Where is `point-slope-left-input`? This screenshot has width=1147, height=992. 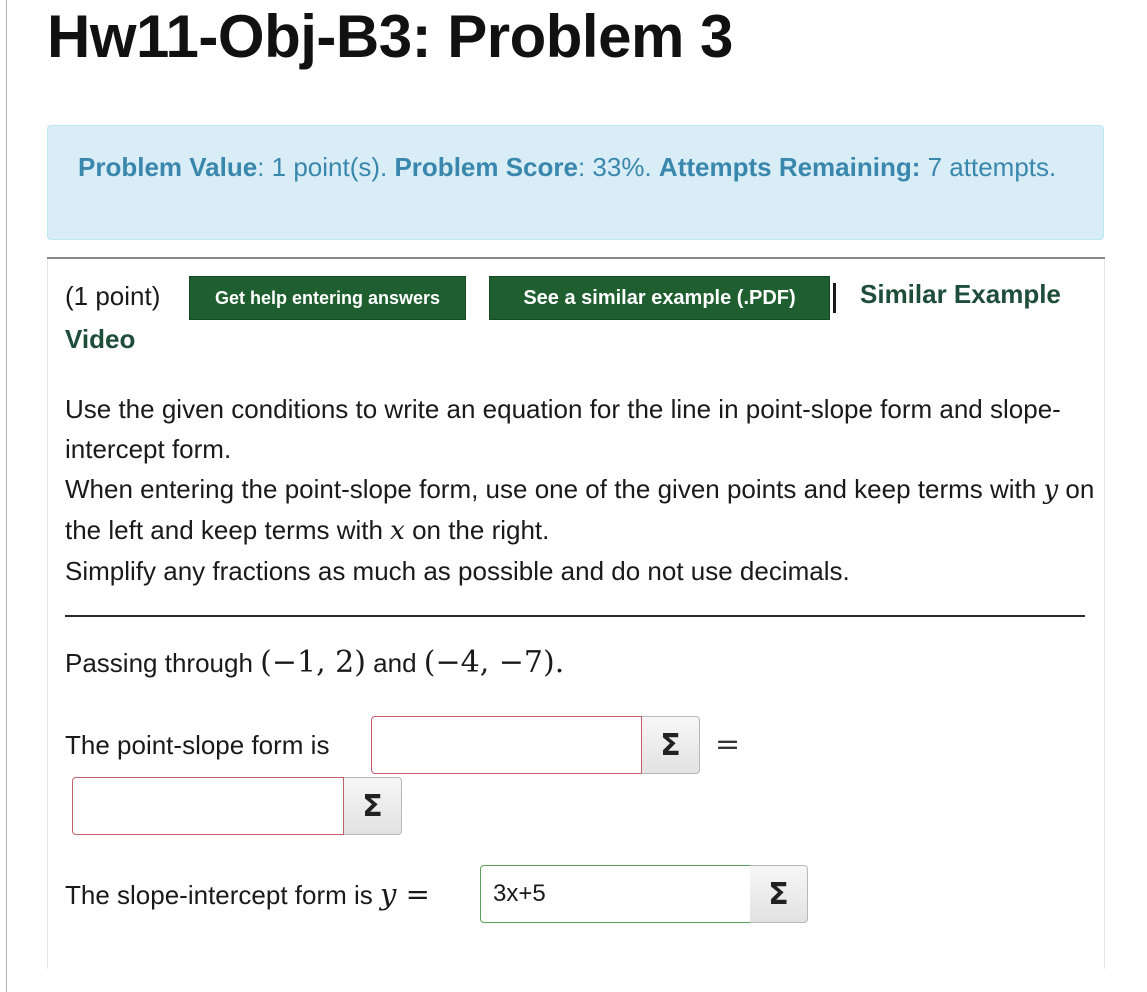
point-slope-left-input is located at coordinates (506, 745).